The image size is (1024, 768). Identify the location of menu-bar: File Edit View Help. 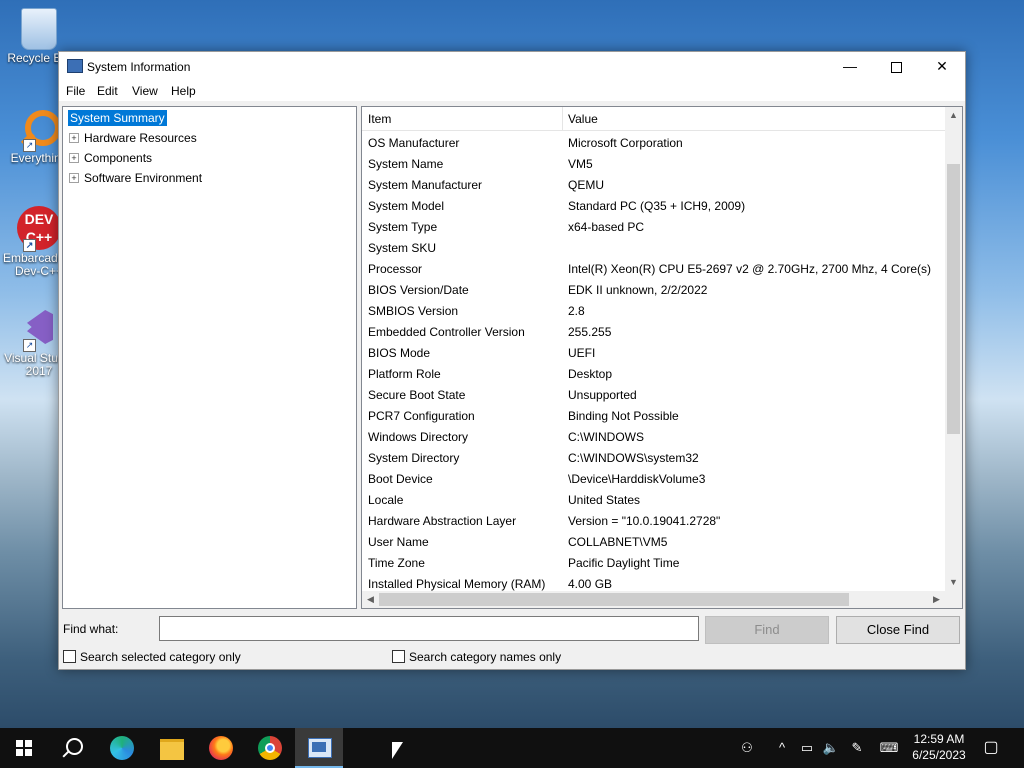
(512, 91).